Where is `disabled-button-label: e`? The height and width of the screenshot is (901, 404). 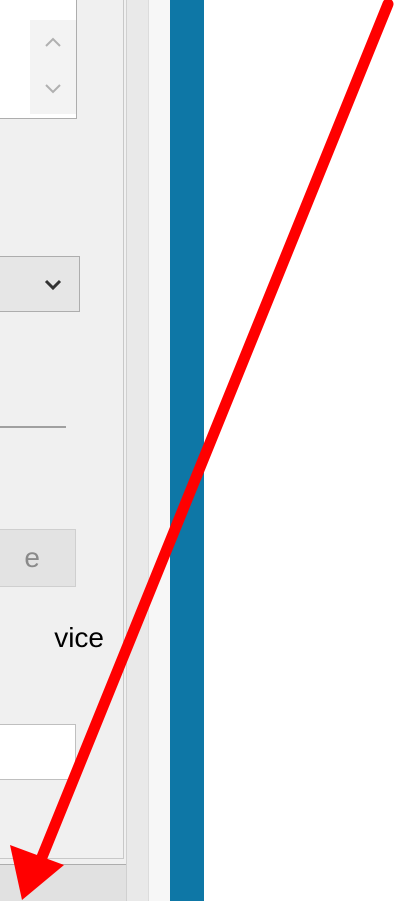 disabled-button-label: e is located at coordinates (32, 557).